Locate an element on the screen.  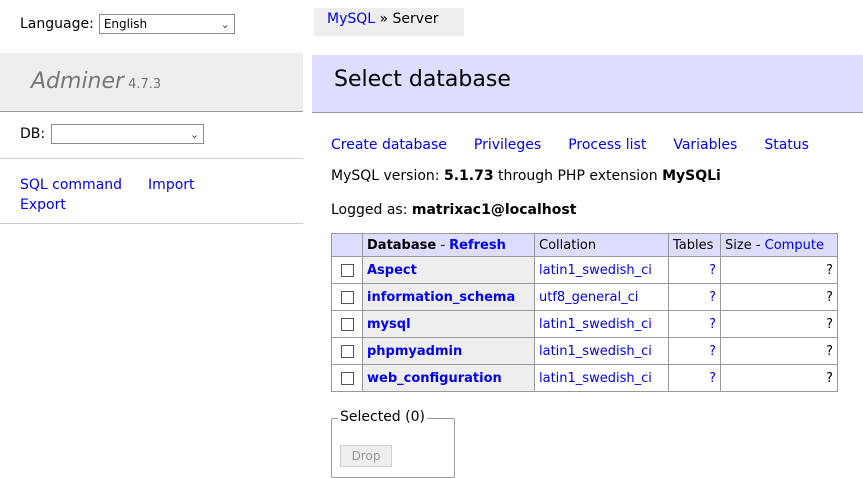
database-link: phpmyadmin is located at coordinates (414, 351).